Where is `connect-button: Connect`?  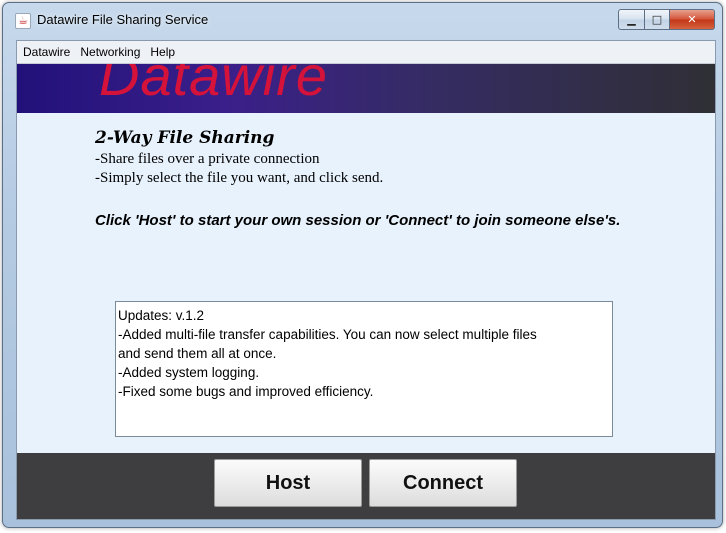 connect-button: Connect is located at coordinates (443, 483).